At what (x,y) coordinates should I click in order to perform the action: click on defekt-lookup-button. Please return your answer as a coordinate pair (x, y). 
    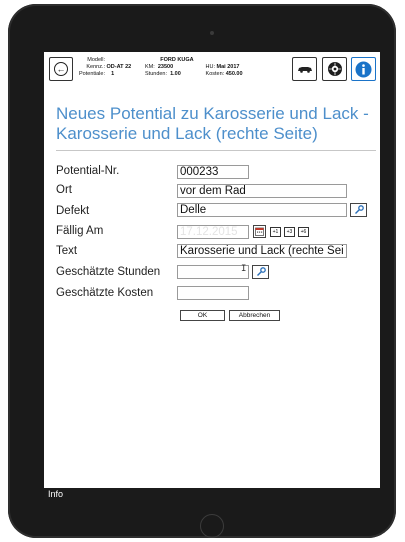
    Looking at the image, I should click on (358, 210).